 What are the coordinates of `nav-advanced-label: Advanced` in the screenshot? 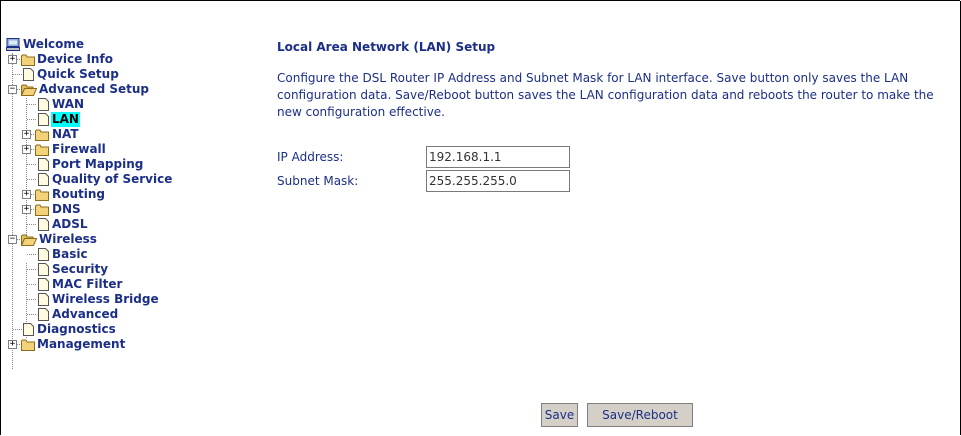 It's located at (85, 314).